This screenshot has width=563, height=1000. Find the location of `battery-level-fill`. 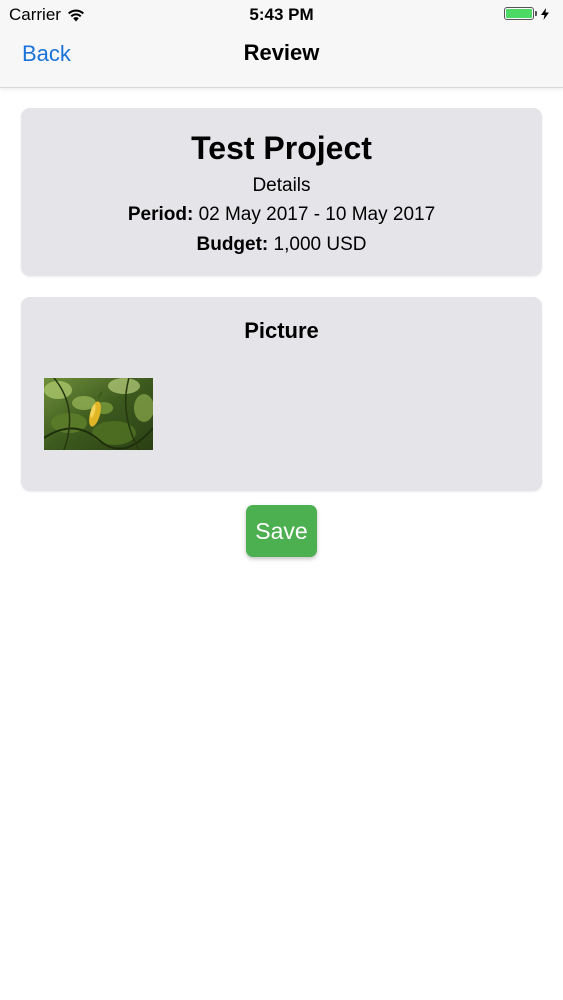

battery-level-fill is located at coordinates (519, 13).